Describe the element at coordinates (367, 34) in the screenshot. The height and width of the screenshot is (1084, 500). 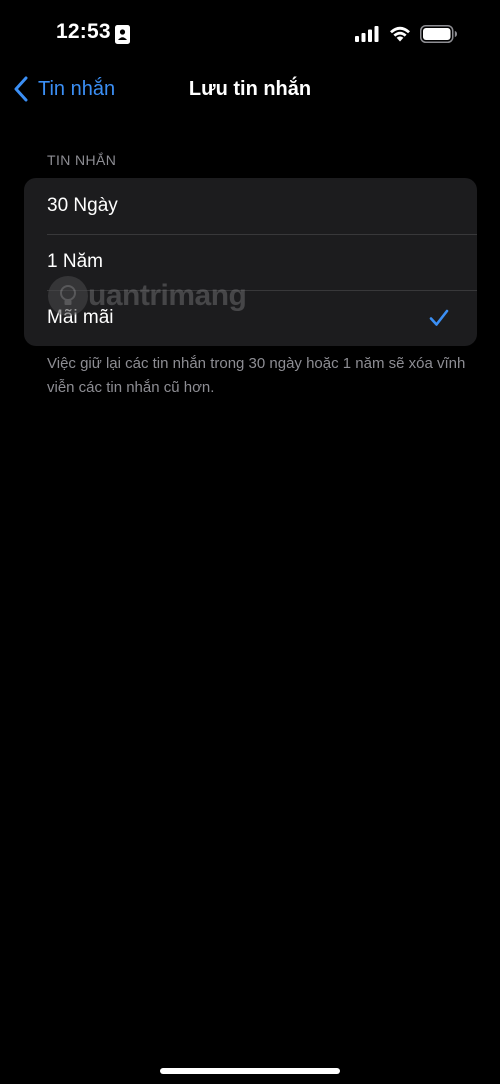
I see `signal-icon` at that location.